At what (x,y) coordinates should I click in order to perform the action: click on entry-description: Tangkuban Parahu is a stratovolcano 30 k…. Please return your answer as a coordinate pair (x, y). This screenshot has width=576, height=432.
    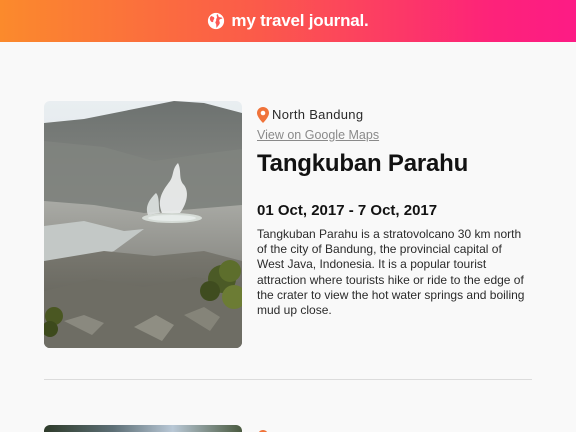
    Looking at the image, I should click on (391, 272).